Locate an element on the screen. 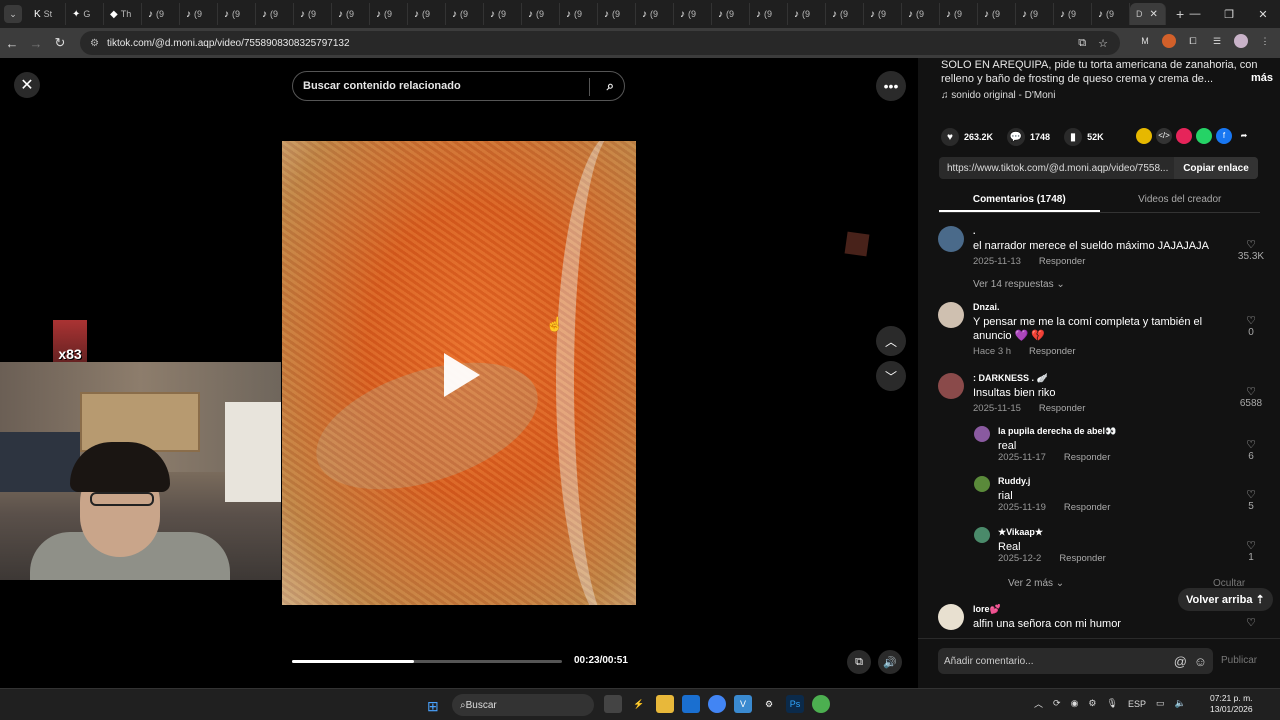 Image resolution: width=1280 pixels, height=720 pixels. sidebar-icon: ☰ is located at coordinates (1217, 41).